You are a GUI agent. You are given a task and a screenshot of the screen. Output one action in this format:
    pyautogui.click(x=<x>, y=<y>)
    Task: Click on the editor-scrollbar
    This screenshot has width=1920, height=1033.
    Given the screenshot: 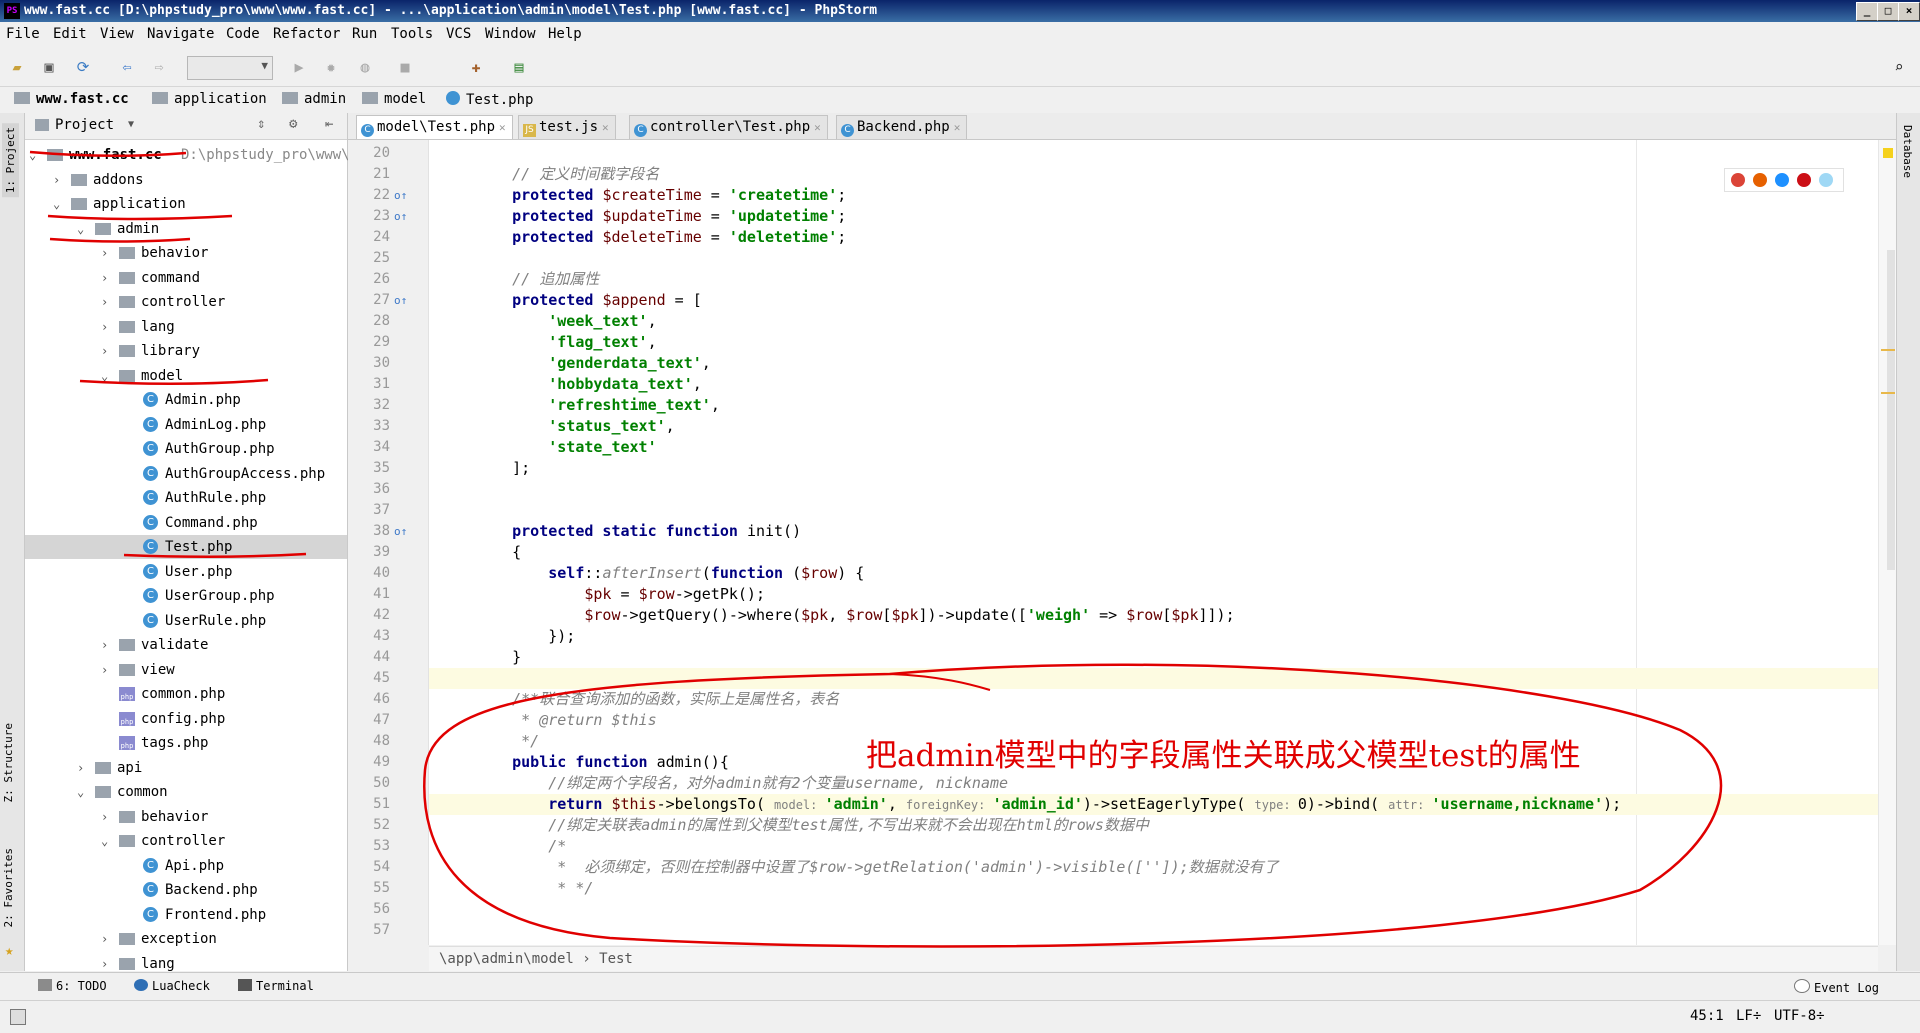 What is the action you would take?
    pyautogui.click(x=1887, y=542)
    